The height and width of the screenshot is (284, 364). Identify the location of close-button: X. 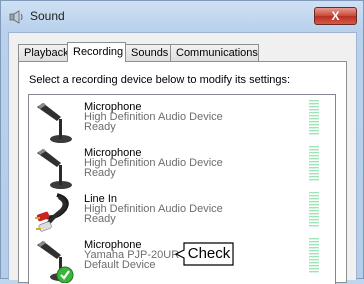
(335, 16).